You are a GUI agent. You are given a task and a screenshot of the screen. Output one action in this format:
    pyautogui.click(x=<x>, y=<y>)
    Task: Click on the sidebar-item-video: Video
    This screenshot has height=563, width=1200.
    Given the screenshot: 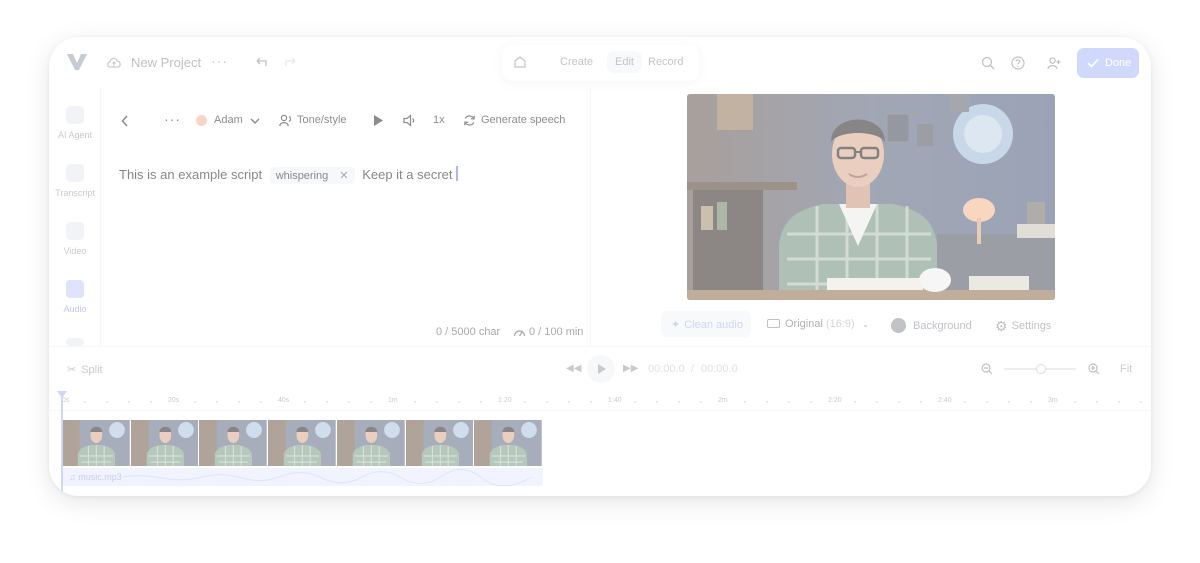 What is the action you would take?
    pyautogui.click(x=75, y=239)
    